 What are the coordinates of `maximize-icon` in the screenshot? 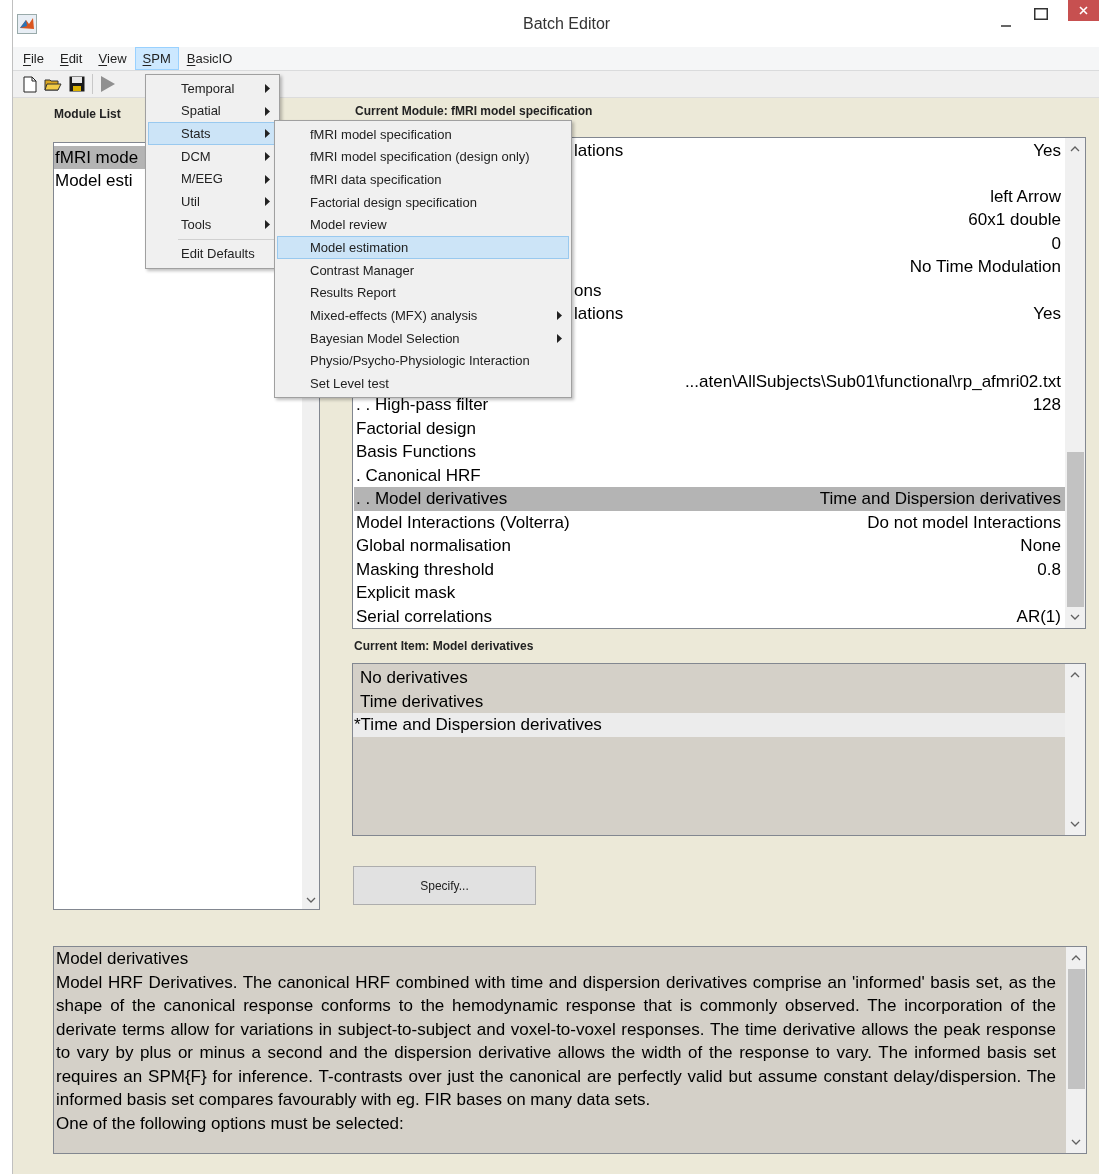 It's located at (1041, 14).